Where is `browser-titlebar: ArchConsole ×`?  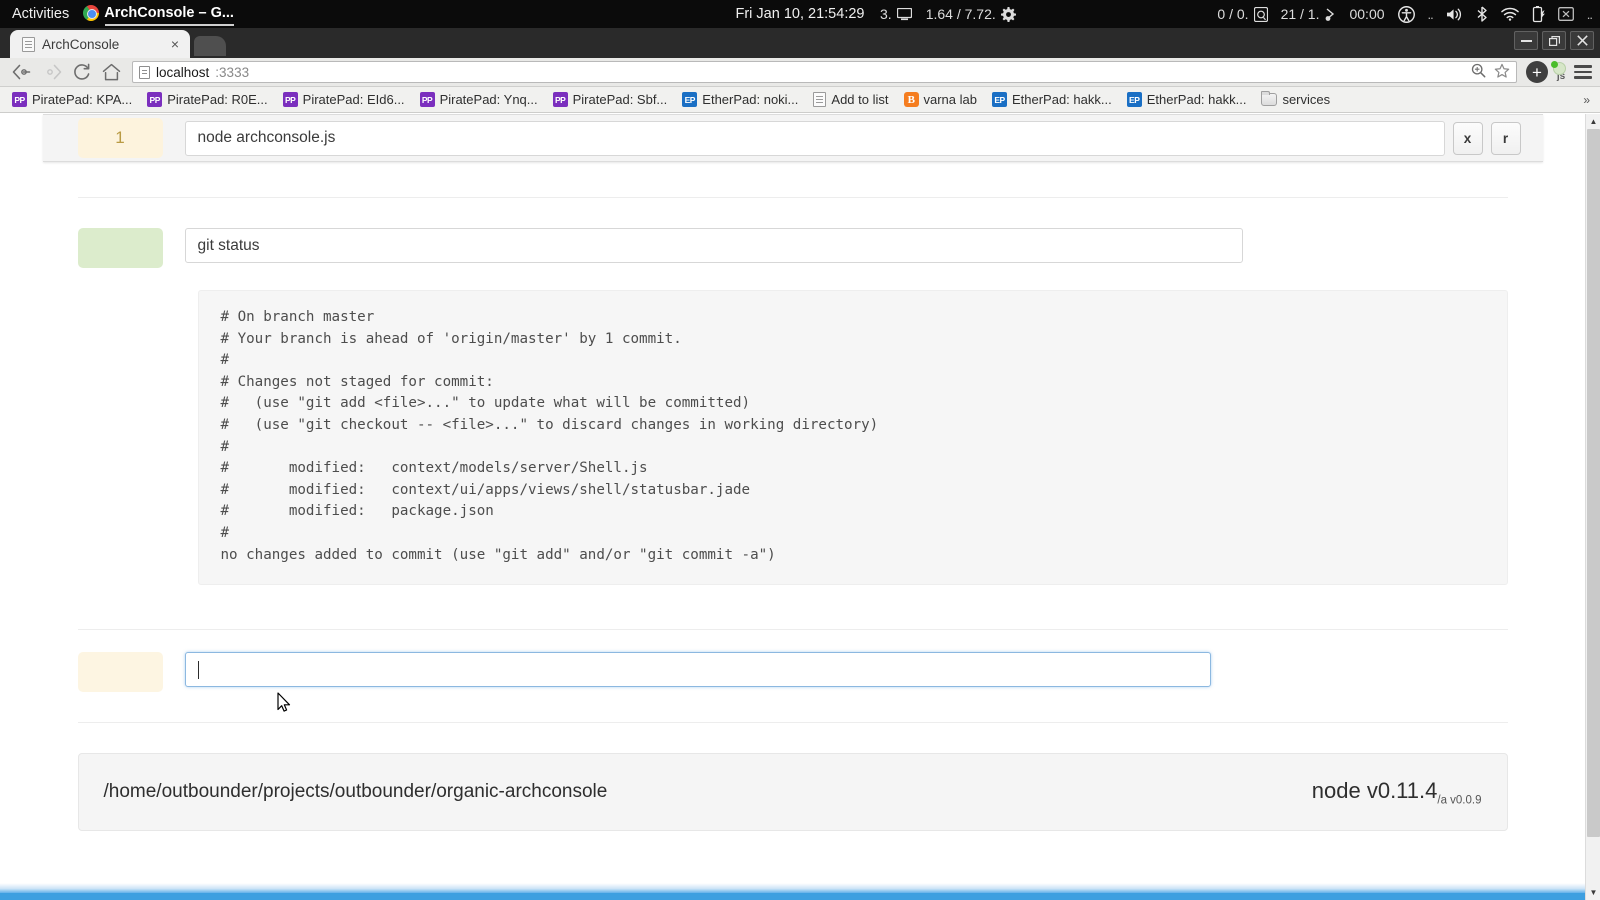
browser-titlebar: ArchConsole × is located at coordinates (800, 43).